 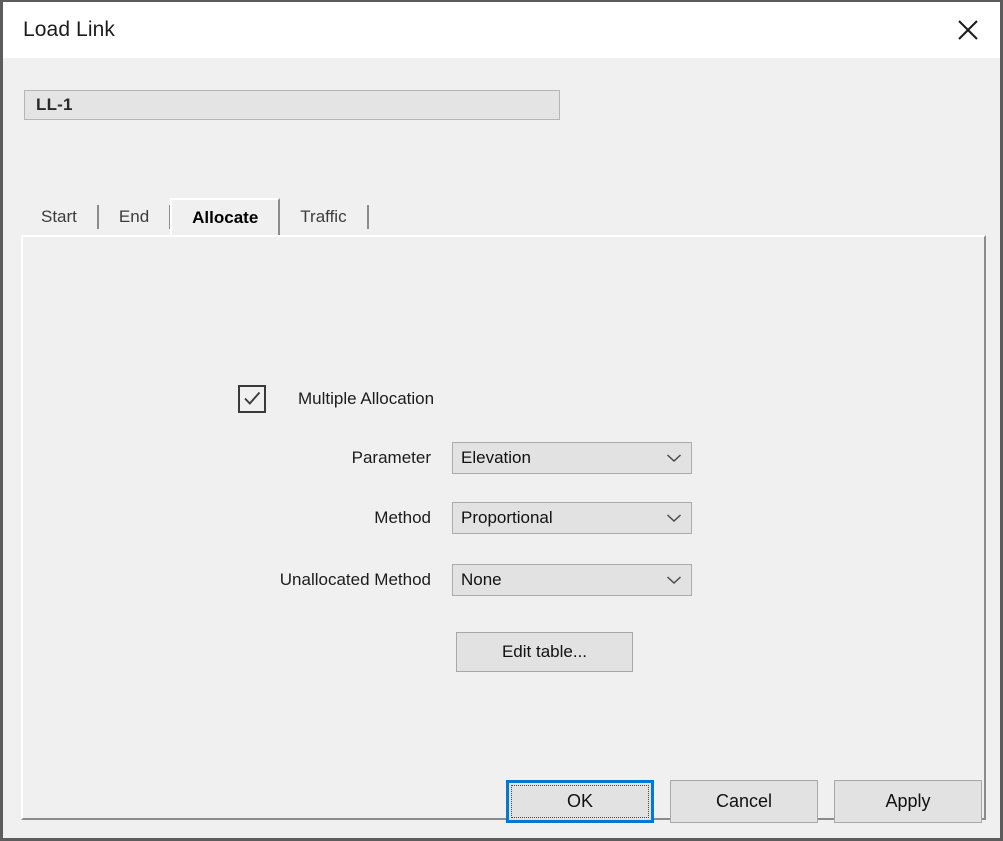 What do you see at coordinates (402, 517) in the screenshot?
I see `method-label: Method` at bounding box center [402, 517].